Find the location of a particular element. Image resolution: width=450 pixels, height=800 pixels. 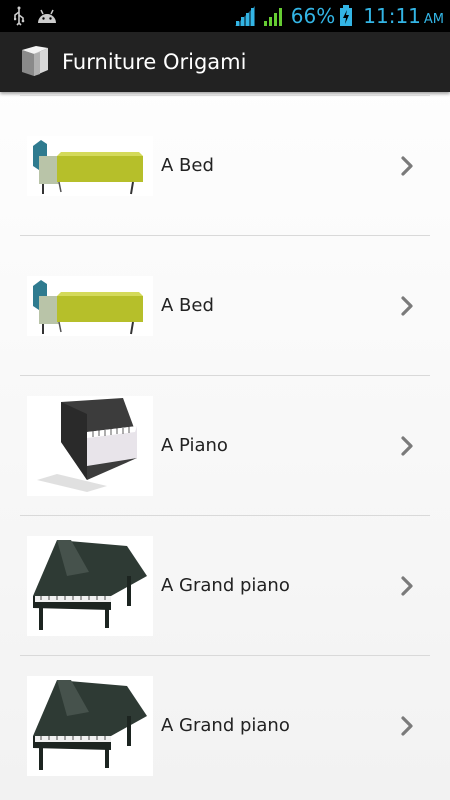

action-bar: Furniture Origami is located at coordinates (225, 62).